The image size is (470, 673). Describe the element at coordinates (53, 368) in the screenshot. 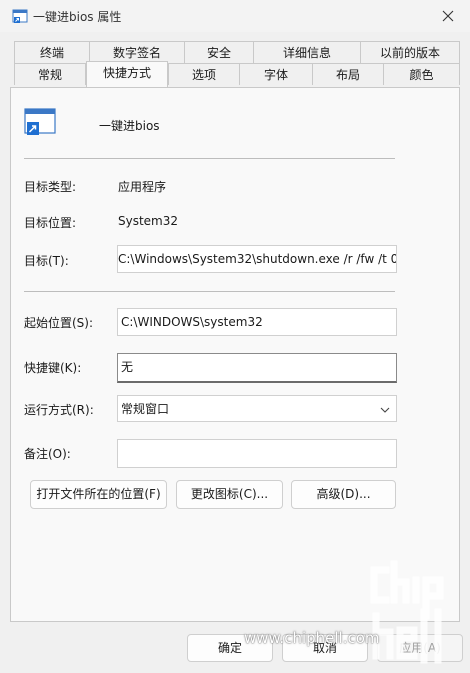

I see `hotkey-label: 快捷键(K):` at that location.